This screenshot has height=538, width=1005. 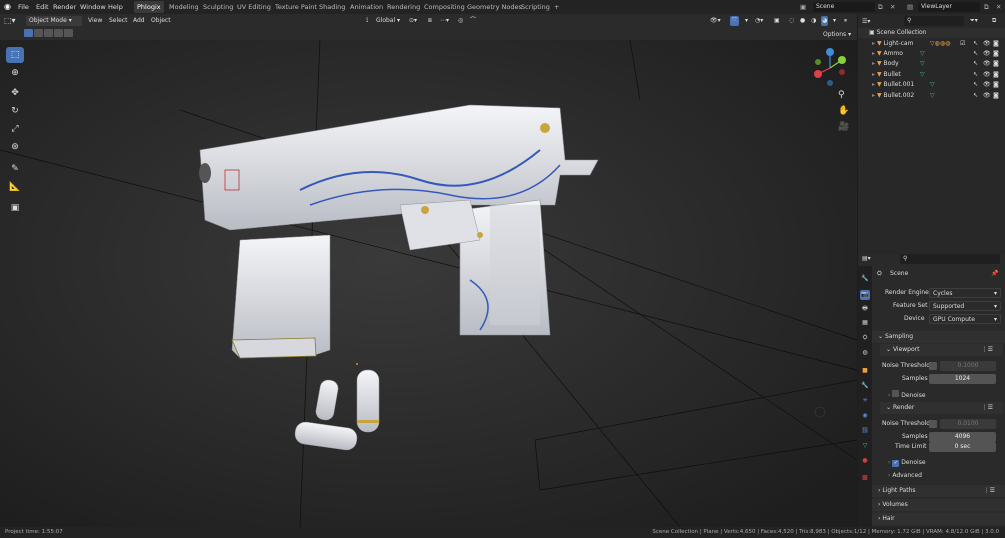 What do you see at coordinates (118, 21) in the screenshot?
I see `menu-select: Select` at bounding box center [118, 21].